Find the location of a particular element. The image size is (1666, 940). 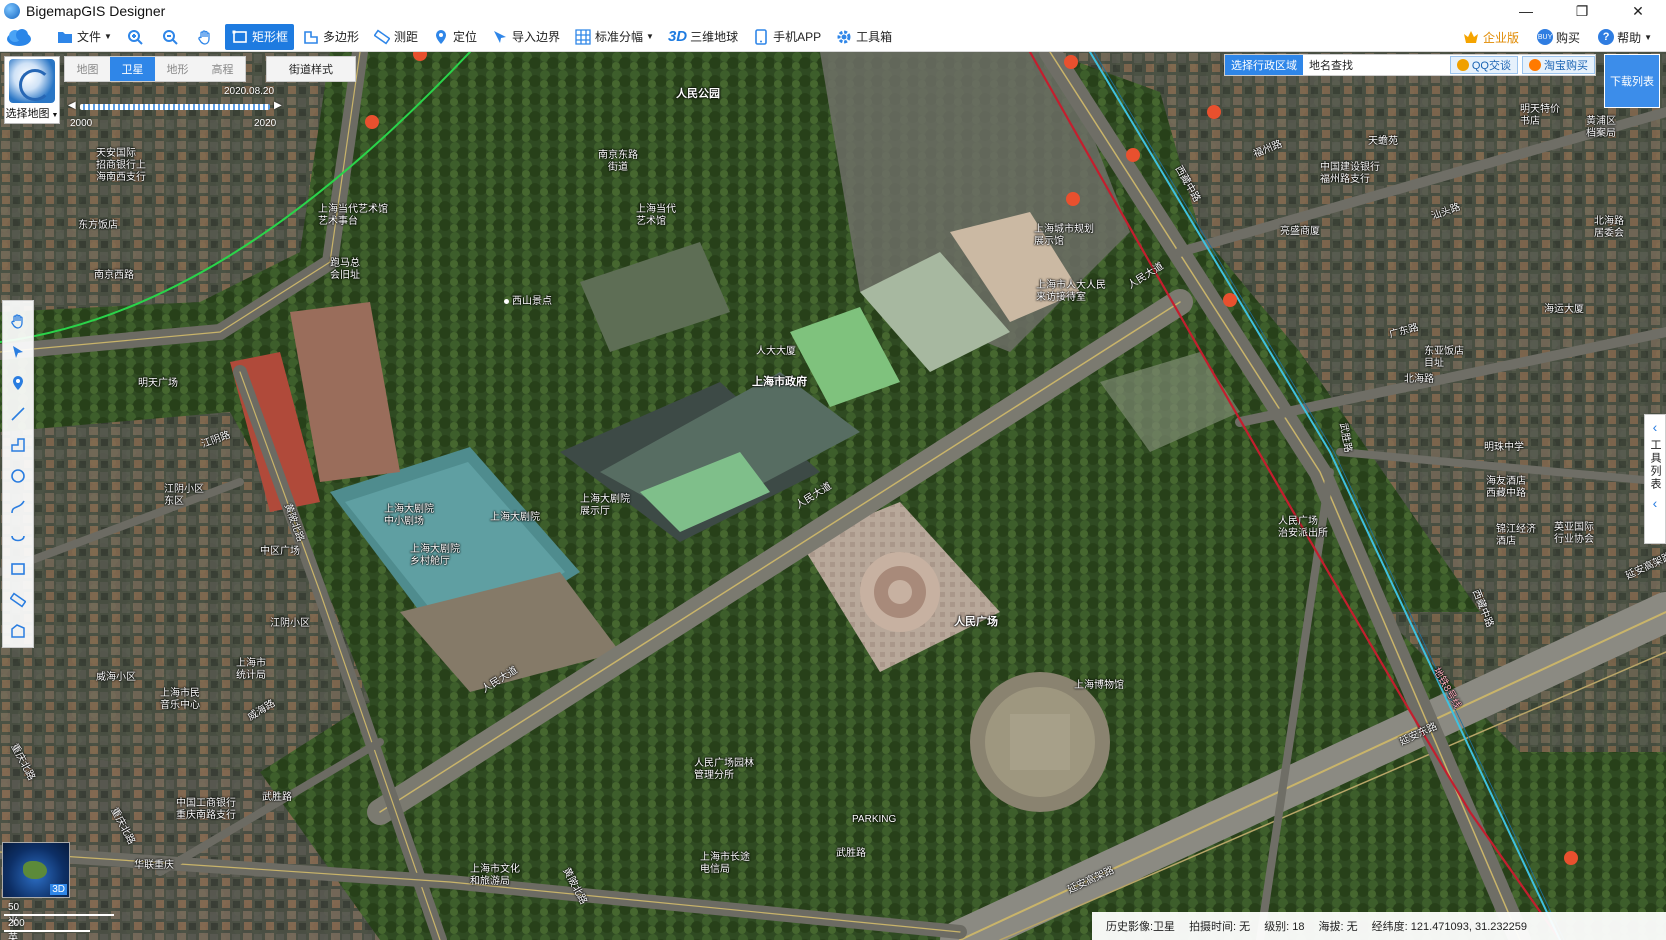

minimap-3d-badge: 3D is located at coordinates (58, 889).